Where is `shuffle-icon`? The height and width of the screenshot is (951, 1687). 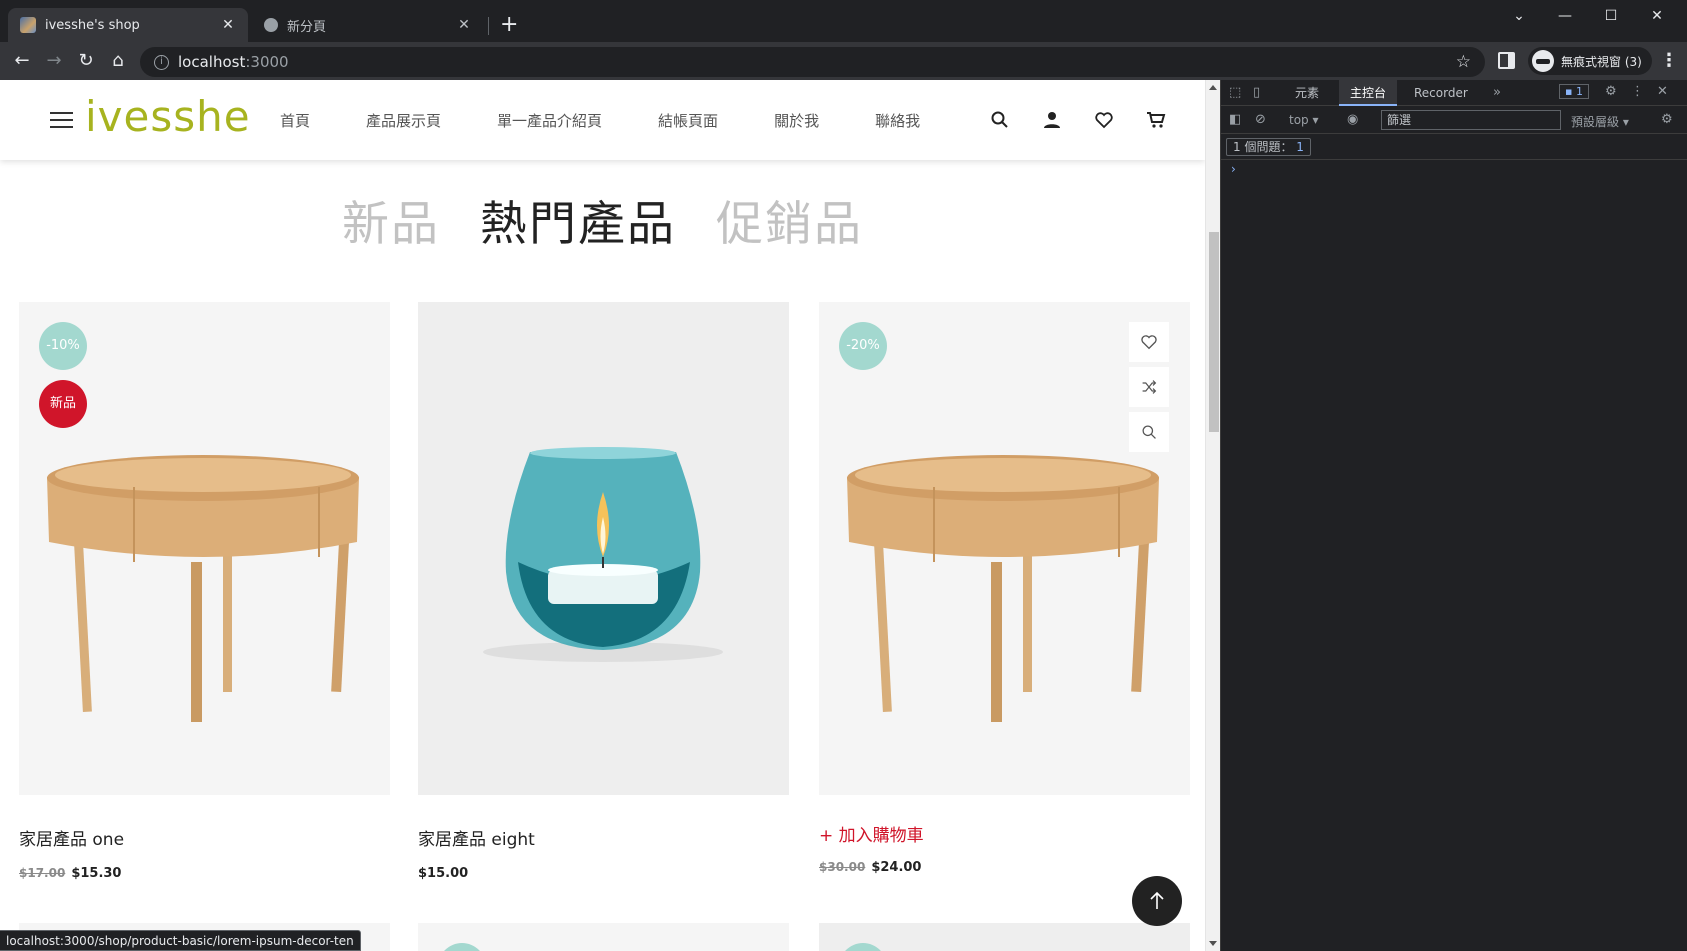
shuffle-icon is located at coordinates (1149, 387).